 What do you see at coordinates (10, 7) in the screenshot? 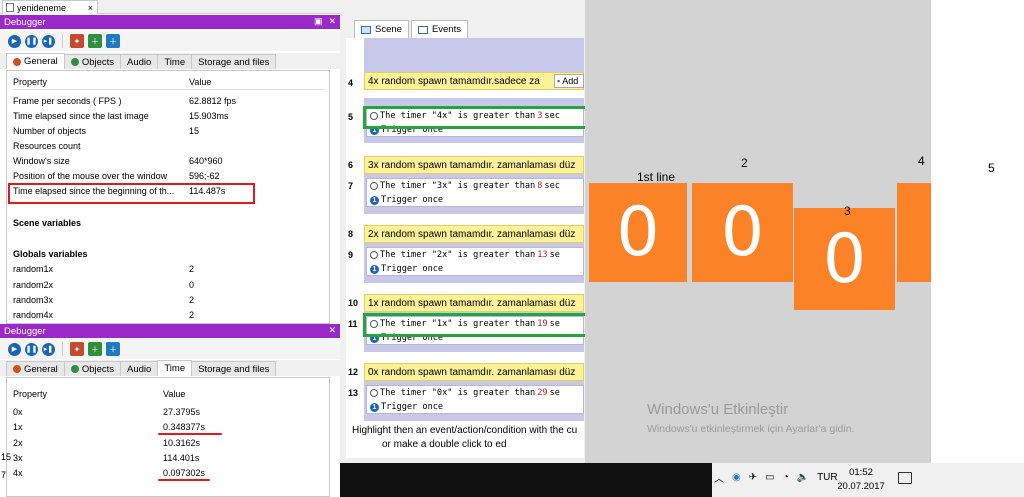
I see `document-icon` at bounding box center [10, 7].